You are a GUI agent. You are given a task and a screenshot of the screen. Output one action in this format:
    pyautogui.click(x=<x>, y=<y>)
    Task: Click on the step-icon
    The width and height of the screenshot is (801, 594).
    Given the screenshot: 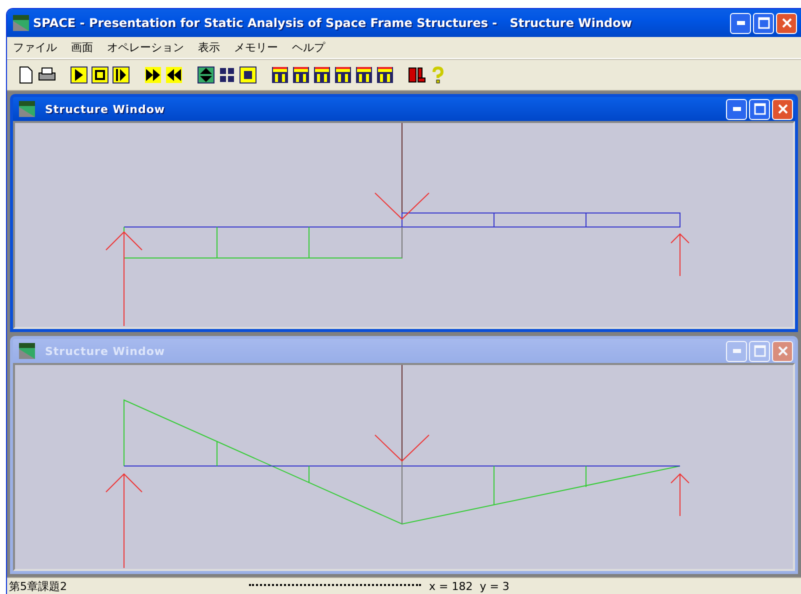 What is the action you would take?
    pyautogui.click(x=121, y=75)
    